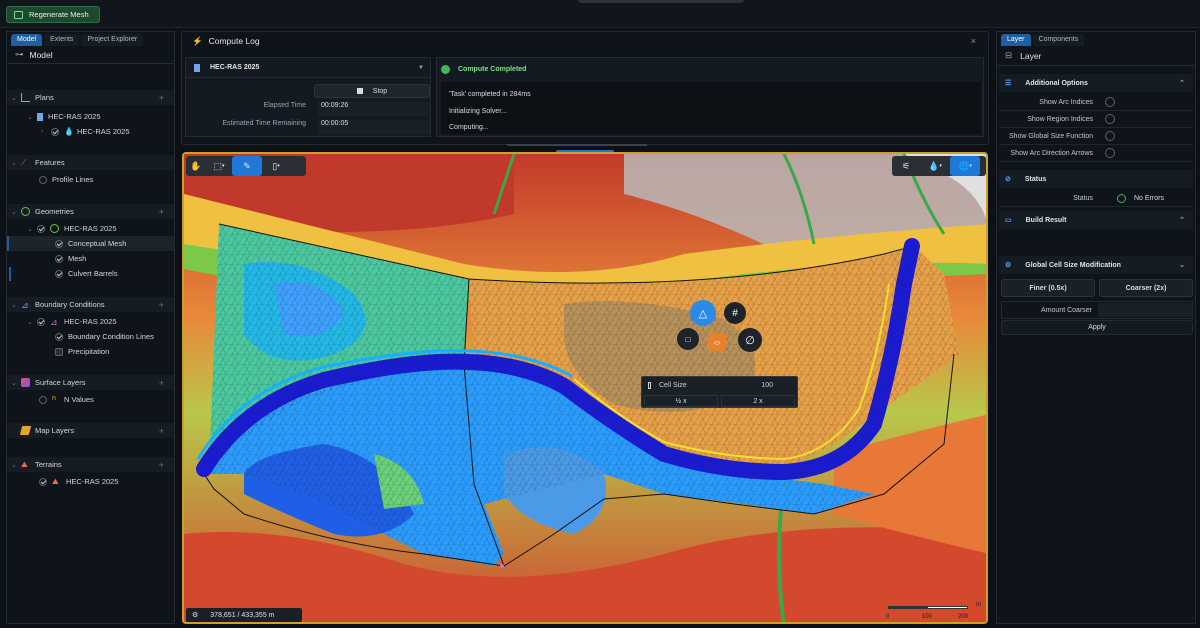 The image size is (1200, 628). I want to click on left-tabbar: Model Extents Project Explorer, so click(90, 39).